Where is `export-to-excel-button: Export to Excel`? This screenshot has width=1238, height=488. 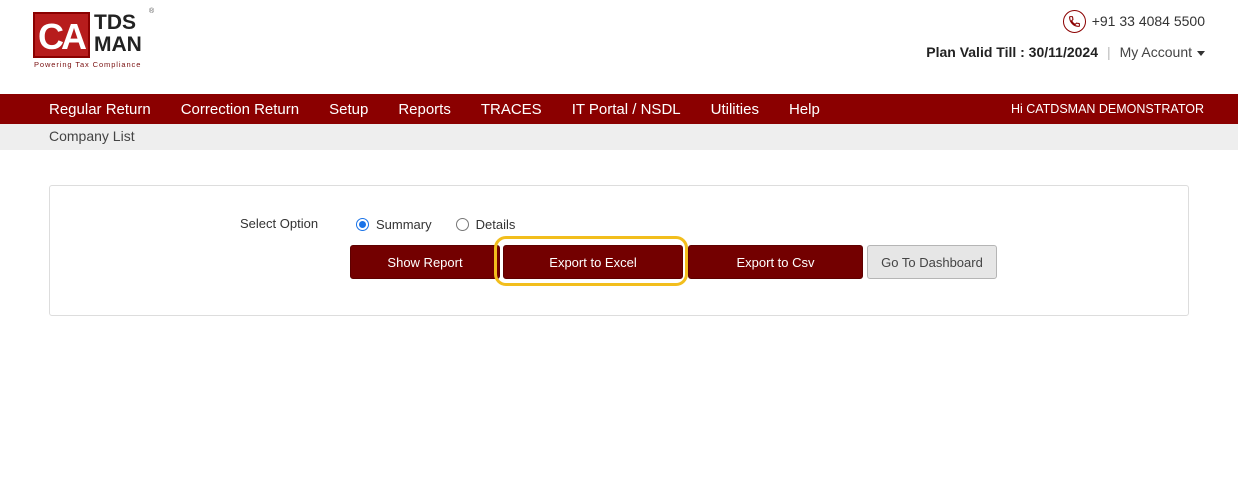 export-to-excel-button: Export to Excel is located at coordinates (593, 262).